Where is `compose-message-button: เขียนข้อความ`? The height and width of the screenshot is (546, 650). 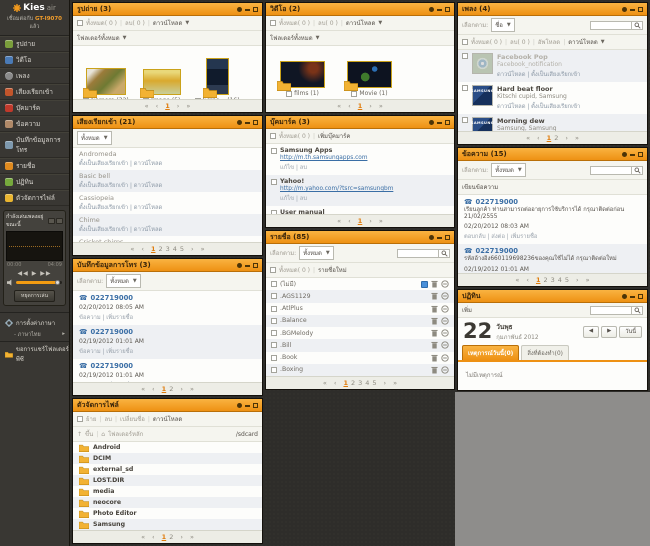
compose-message-button: เขียนข้อความ is located at coordinates (480, 187).